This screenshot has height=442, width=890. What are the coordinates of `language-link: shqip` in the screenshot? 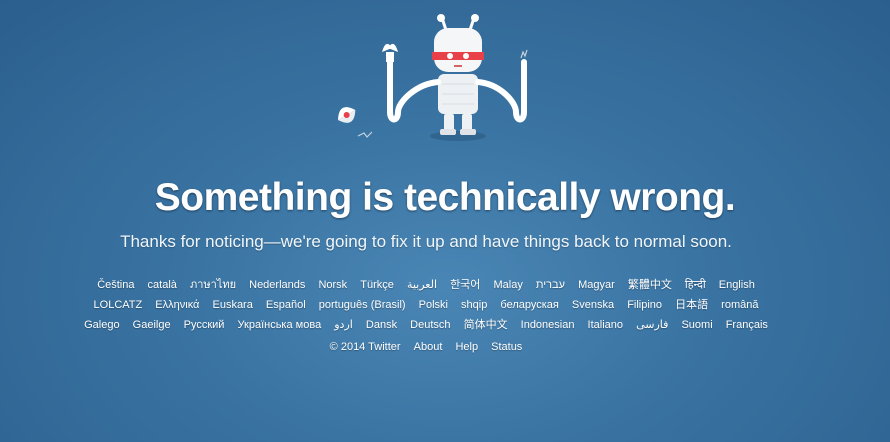 It's located at (474, 305).